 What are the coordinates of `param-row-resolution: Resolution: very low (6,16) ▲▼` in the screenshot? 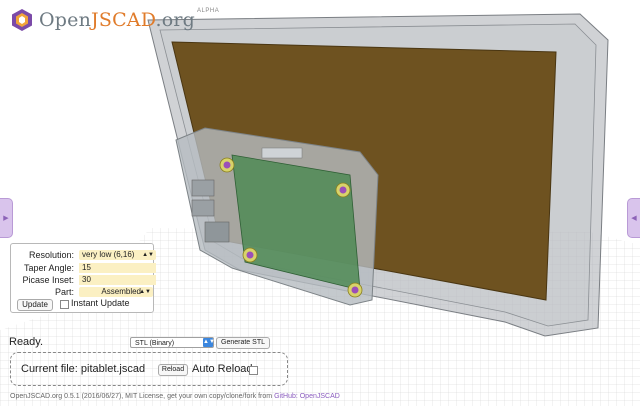 It's located at (83, 255).